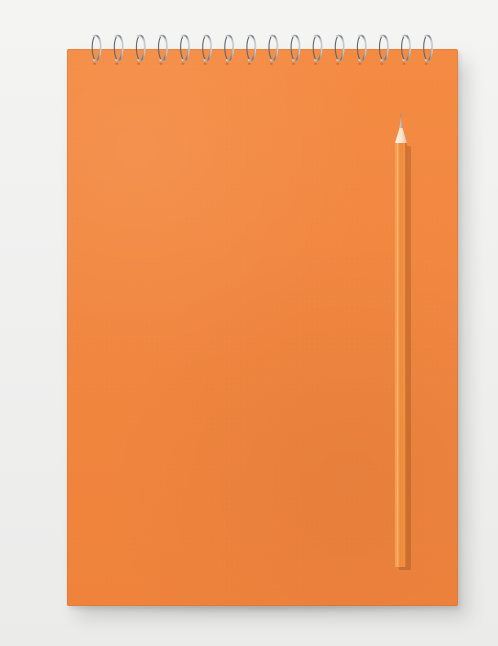 The image size is (498, 646). Describe the element at coordinates (403, 340) in the screenshot. I see `orange-pencil` at that location.